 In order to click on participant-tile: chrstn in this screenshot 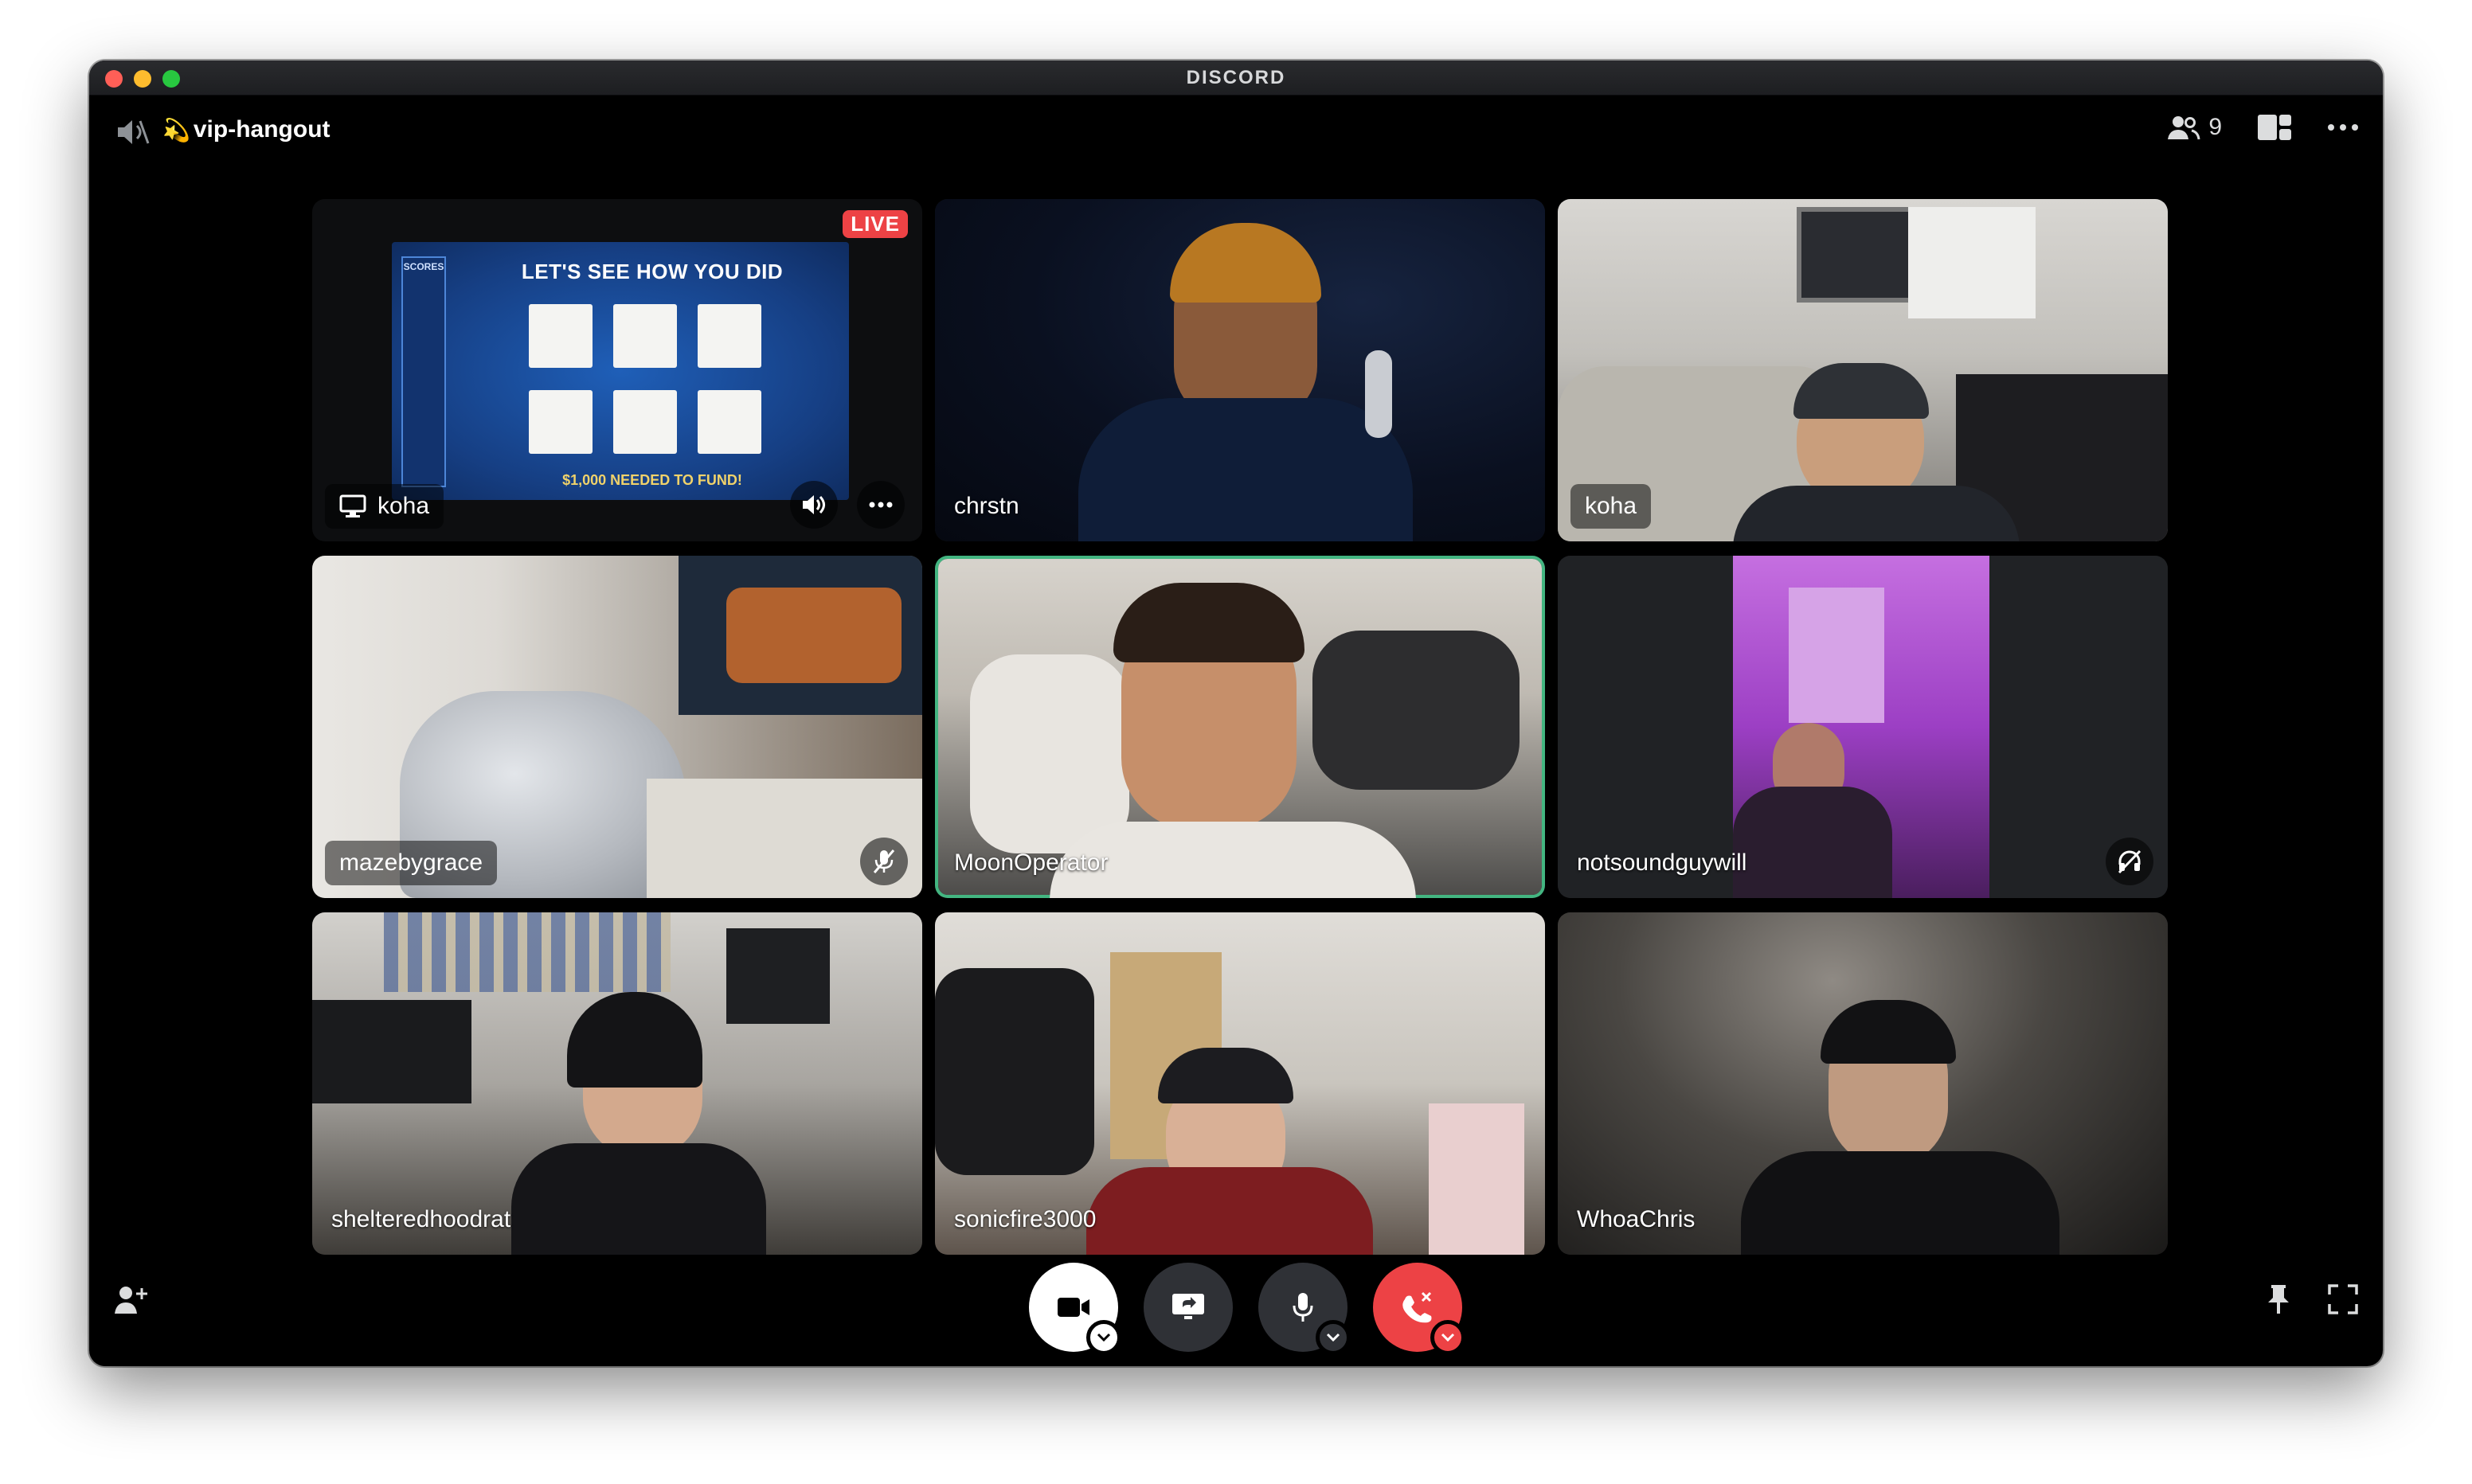, I will do `click(1240, 370)`.